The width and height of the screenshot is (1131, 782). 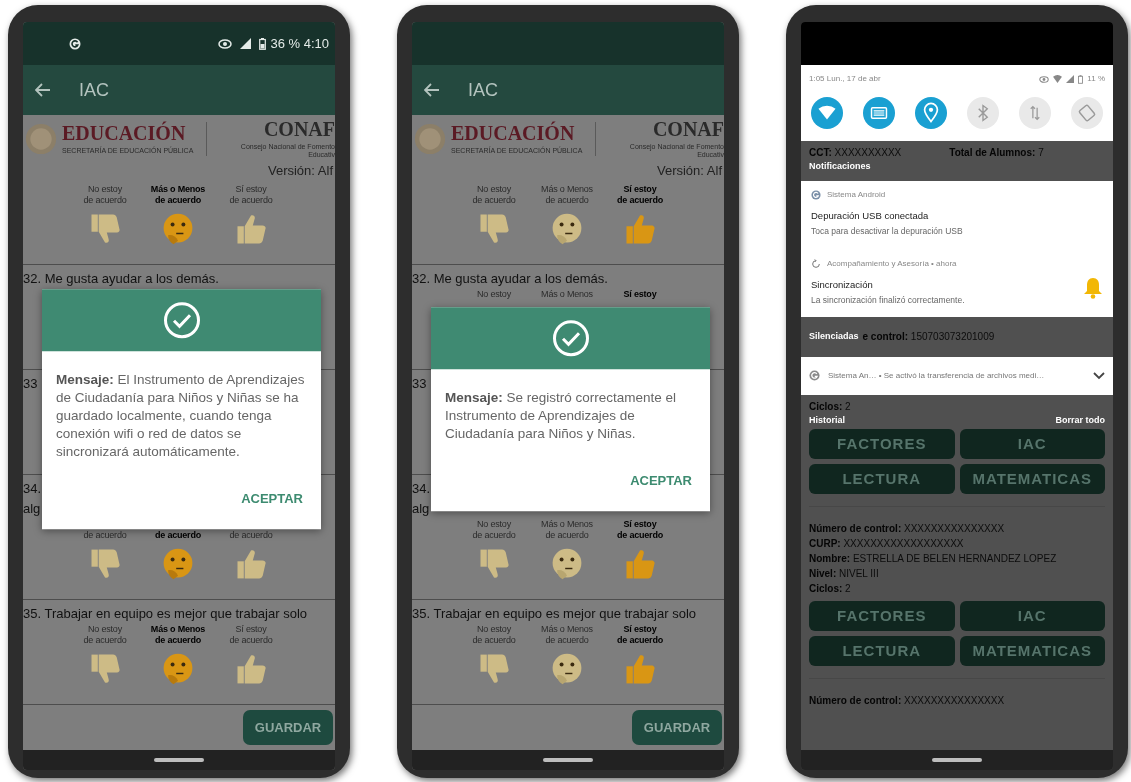 What do you see at coordinates (957, 558) in the screenshot?
I see `student-field: Nombre: ESTRELLA DE BELEN HERNANDEZ LOPEZ` at bounding box center [957, 558].